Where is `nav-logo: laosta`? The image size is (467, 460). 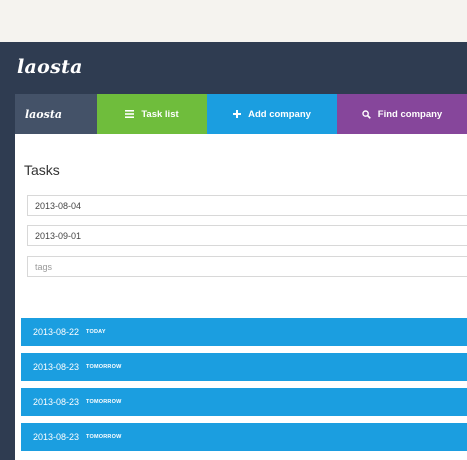 nav-logo: laosta is located at coordinates (56, 114).